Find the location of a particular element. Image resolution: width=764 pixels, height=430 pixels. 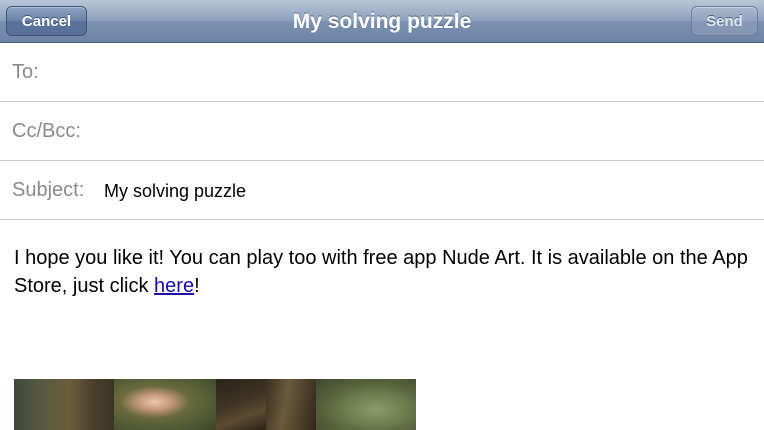

here-link: here is located at coordinates (174, 286).